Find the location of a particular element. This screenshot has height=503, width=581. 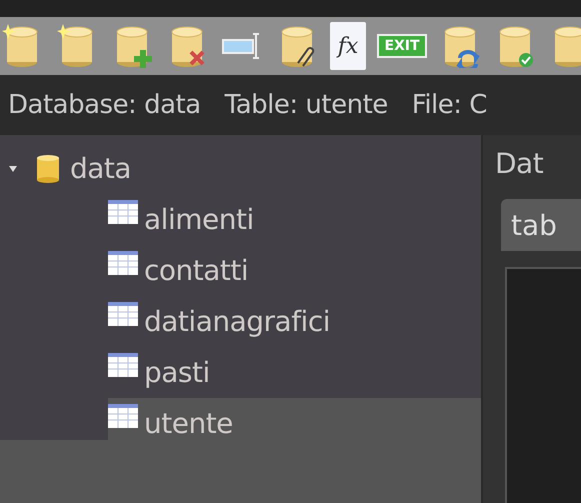

function-button: fx is located at coordinates (348, 46).